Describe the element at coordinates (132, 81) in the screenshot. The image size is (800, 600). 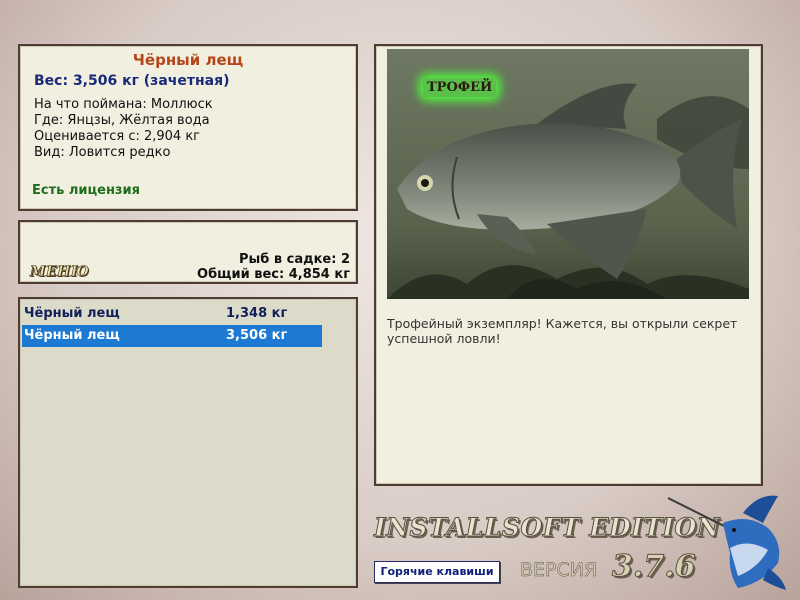
I see `fish-weight: Вес: 3,506 кг (зачетная)` at that location.